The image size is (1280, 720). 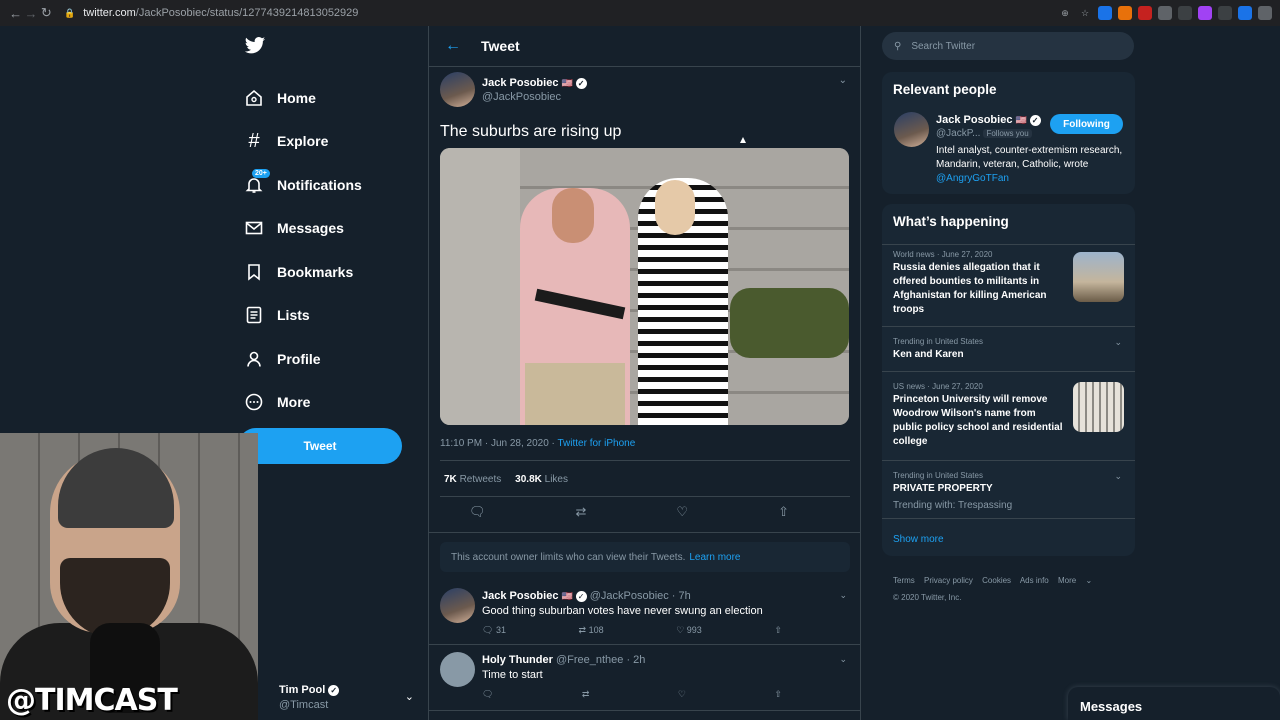 What do you see at coordinates (320, 446) in the screenshot?
I see `compose-tweet-button: Tweet` at bounding box center [320, 446].